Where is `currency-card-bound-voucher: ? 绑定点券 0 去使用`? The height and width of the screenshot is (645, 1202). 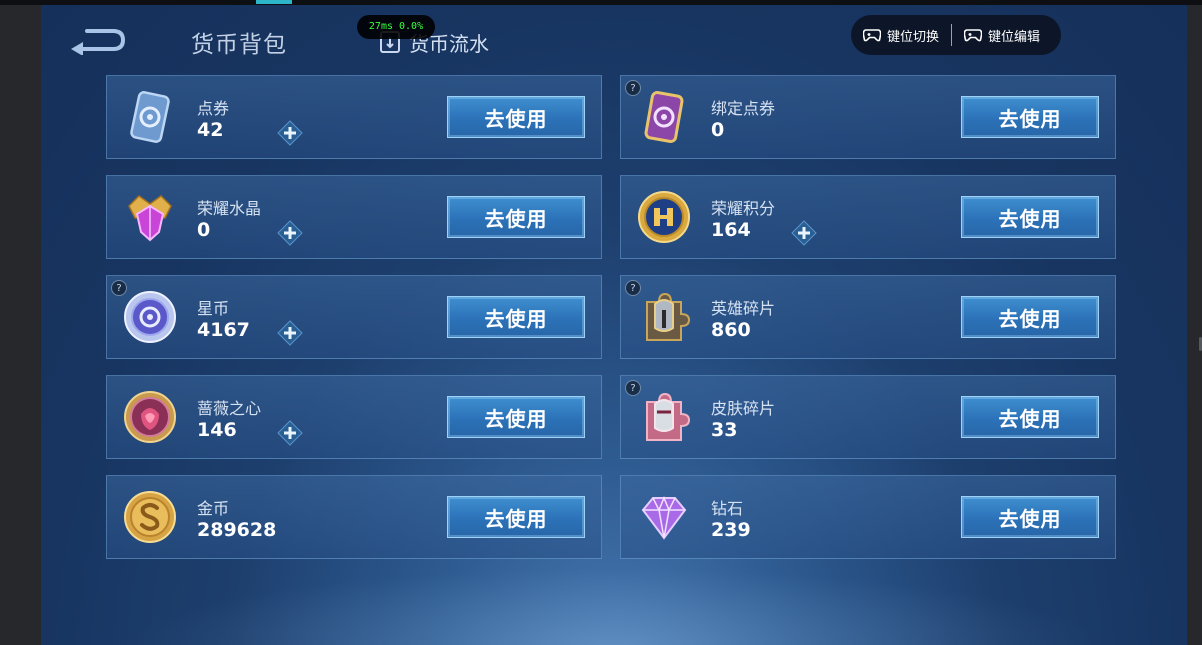 currency-card-bound-voucher: ? 绑定点券 0 去使用 is located at coordinates (868, 117).